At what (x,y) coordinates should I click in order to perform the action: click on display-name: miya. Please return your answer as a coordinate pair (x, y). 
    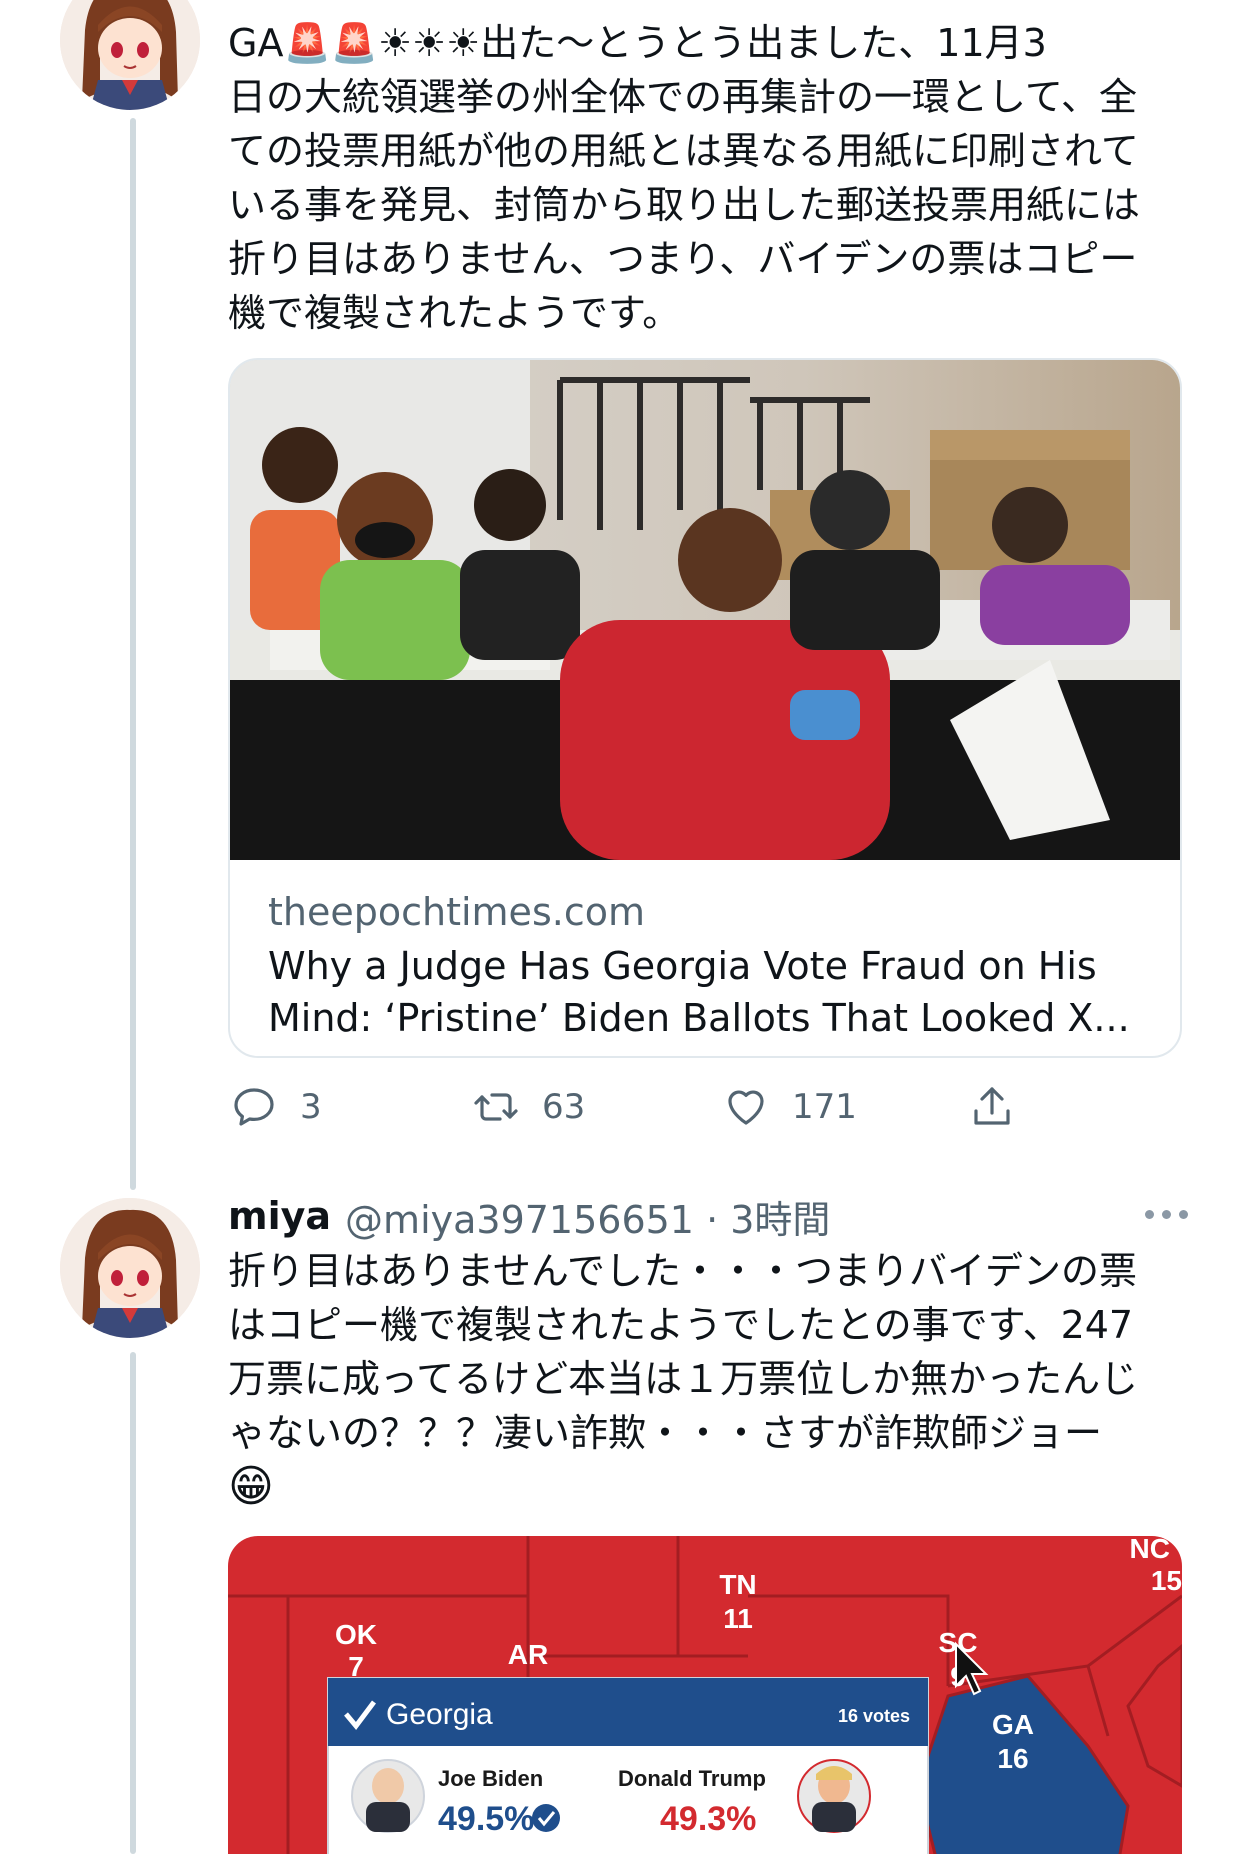
    Looking at the image, I should click on (279, 1216).